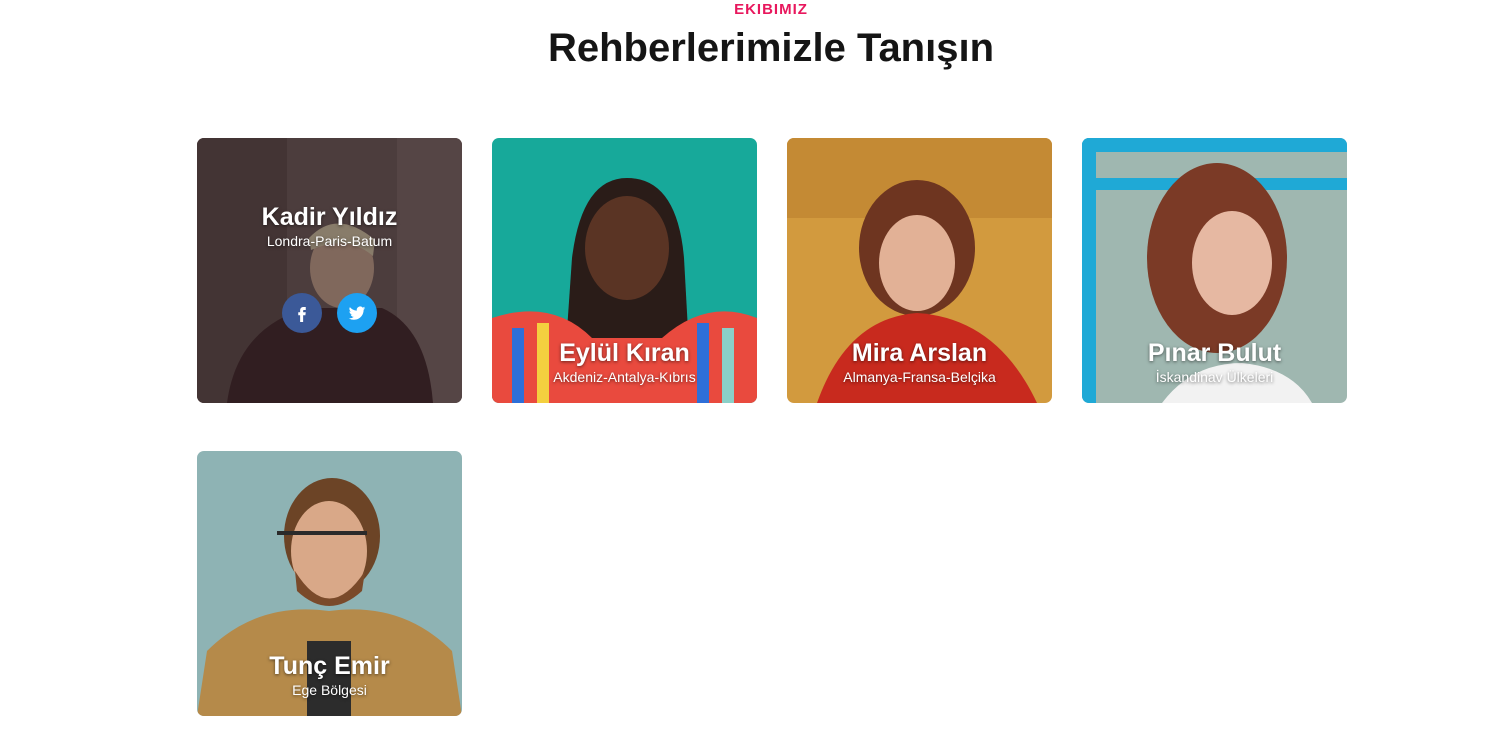 The height and width of the screenshot is (746, 1501). I want to click on guide-info: Mira Arslan Almanya-Fransa-Belçika, so click(919, 362).